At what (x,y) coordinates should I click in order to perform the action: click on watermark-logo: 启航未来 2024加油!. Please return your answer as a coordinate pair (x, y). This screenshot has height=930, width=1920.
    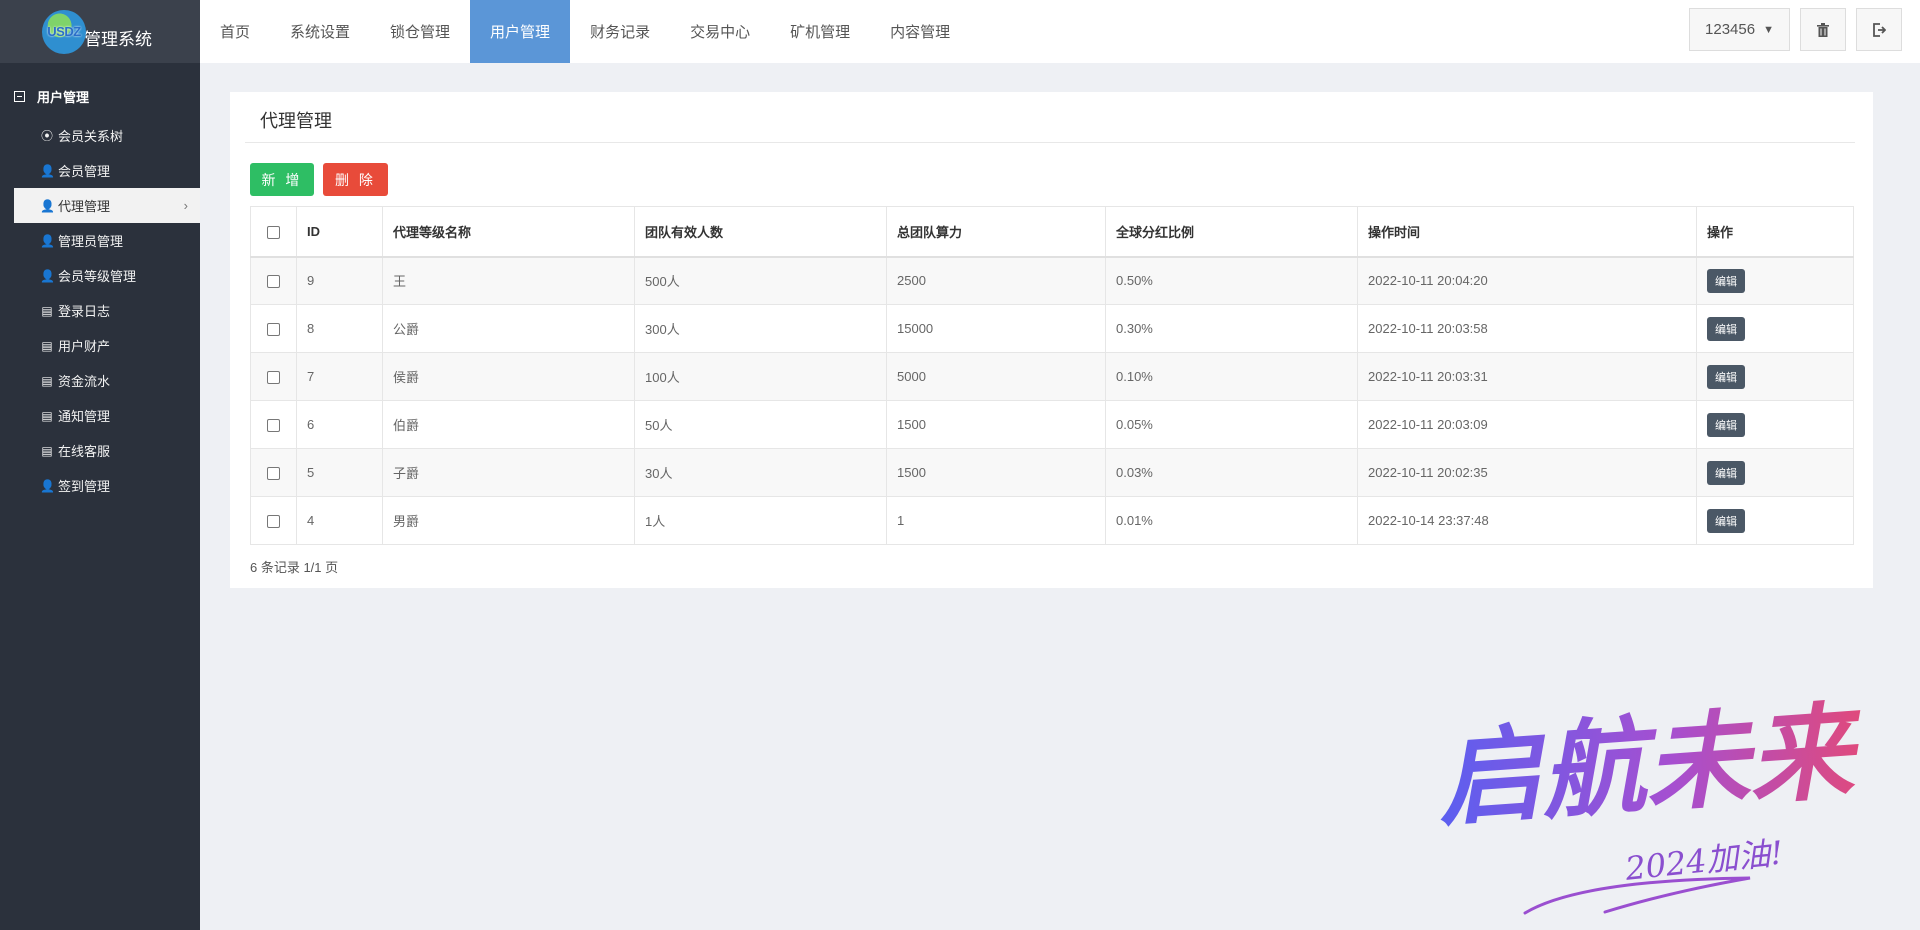
    Looking at the image, I should click on (1650, 802).